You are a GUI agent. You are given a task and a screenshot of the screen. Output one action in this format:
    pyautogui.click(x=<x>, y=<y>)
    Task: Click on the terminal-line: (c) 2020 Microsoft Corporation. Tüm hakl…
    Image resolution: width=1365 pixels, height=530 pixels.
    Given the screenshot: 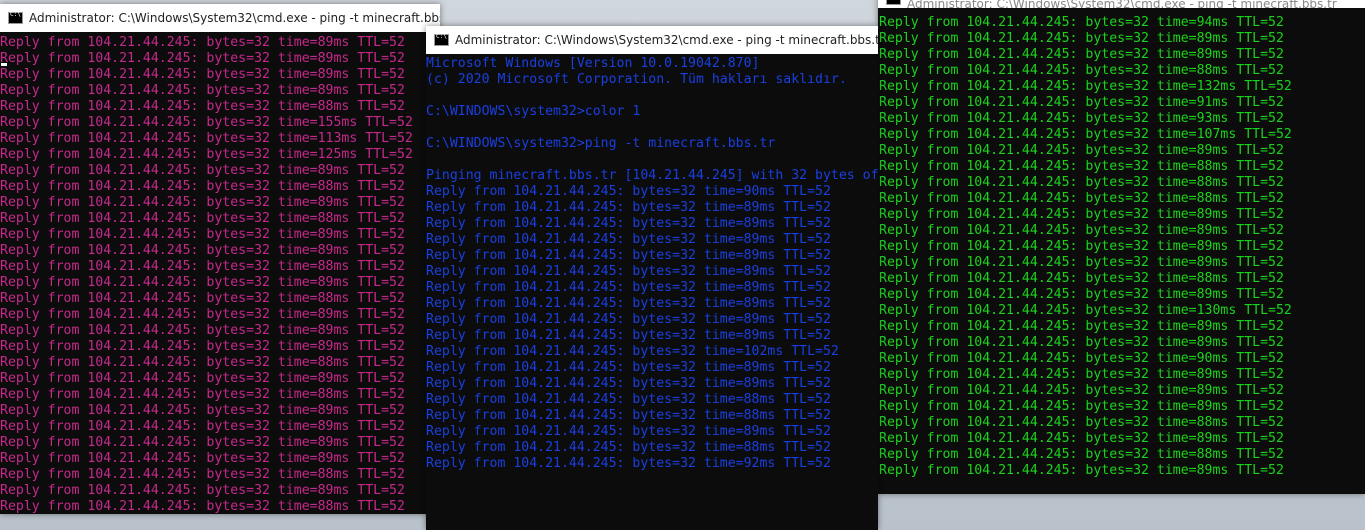 What is the action you would take?
    pyautogui.click(x=636, y=79)
    